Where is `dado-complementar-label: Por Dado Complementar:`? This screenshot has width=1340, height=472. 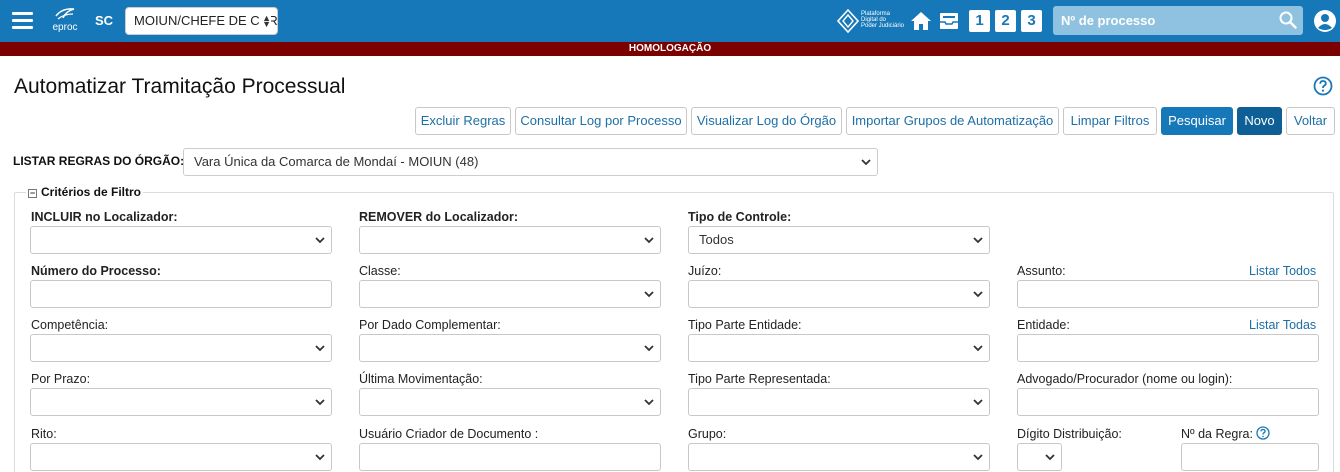 dado-complementar-label: Por Dado Complementar: is located at coordinates (430, 325).